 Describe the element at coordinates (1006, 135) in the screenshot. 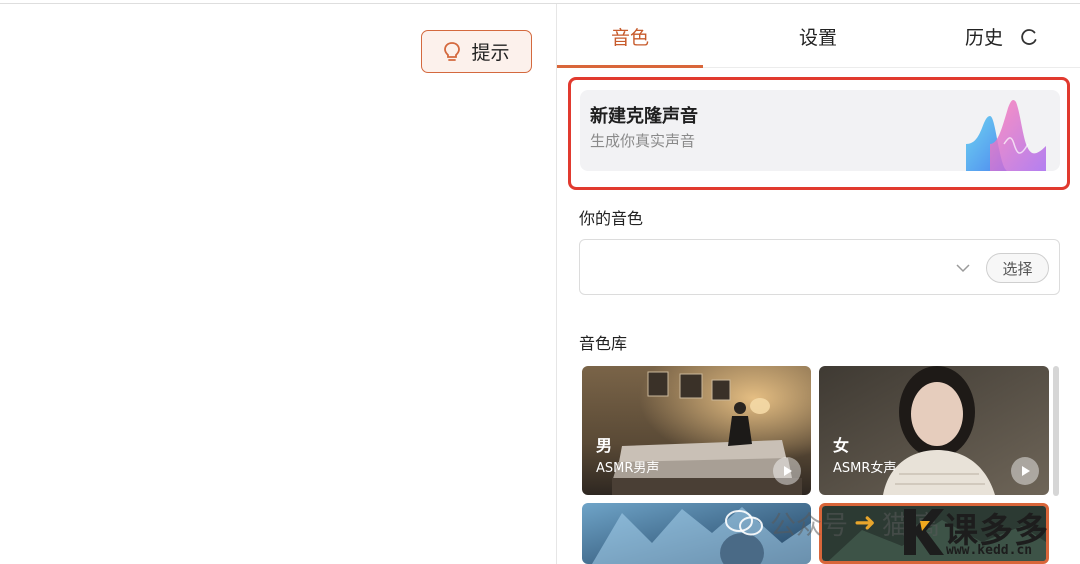

I see `sound-wave-icon` at that location.